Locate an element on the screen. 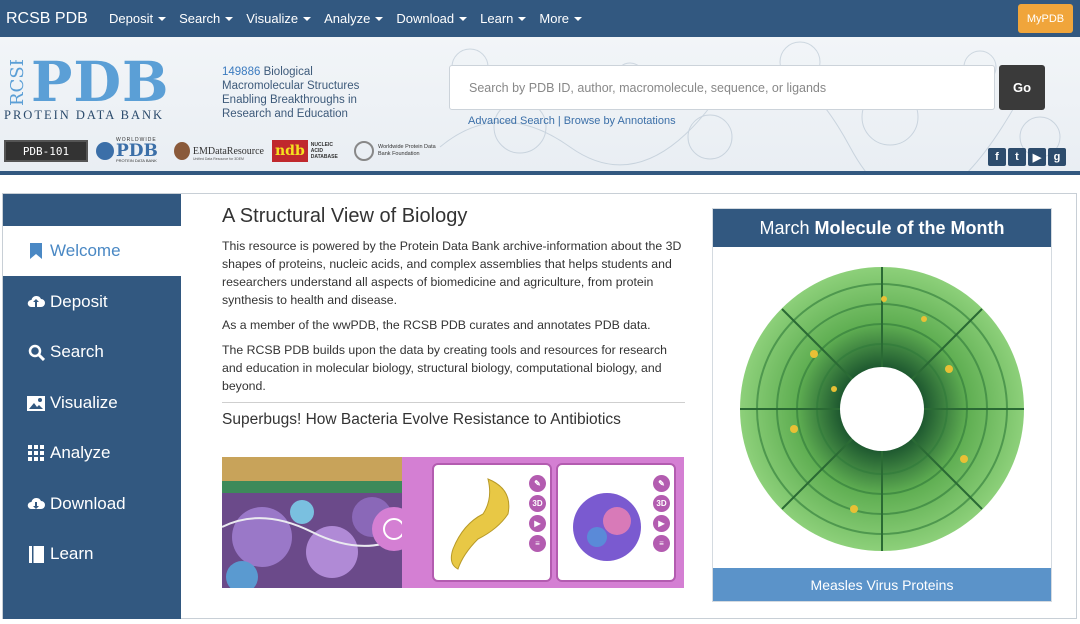 The height and width of the screenshot is (624, 1080). sidebar-item-visualize: Visualize is located at coordinates (92, 403).